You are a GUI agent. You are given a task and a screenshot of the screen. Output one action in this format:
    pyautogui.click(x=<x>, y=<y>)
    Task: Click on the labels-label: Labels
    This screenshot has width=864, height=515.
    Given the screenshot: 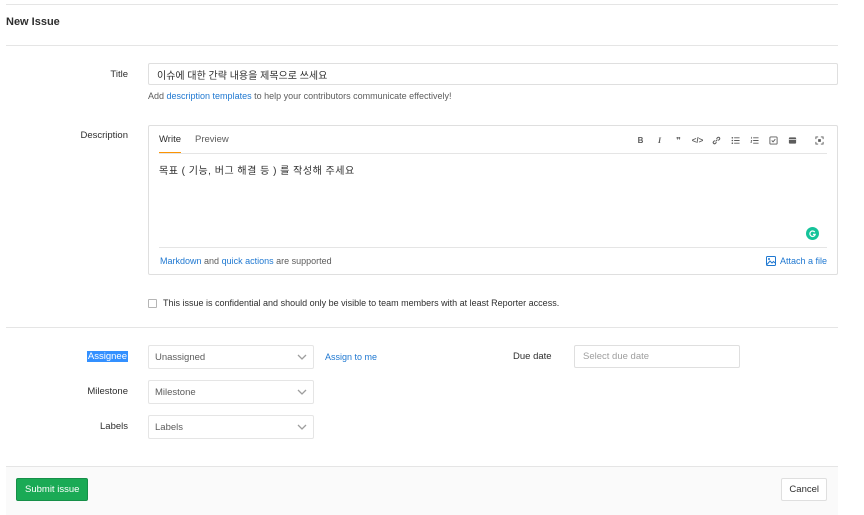 What is the action you would take?
    pyautogui.click(x=114, y=426)
    